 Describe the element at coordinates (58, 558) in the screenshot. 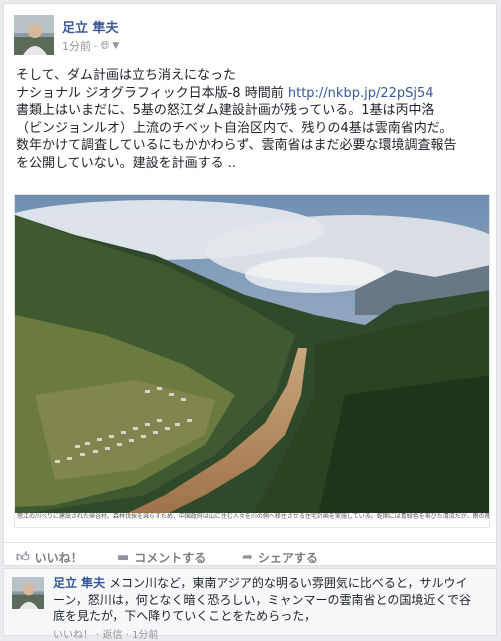

I see `like-label: いいね！` at that location.